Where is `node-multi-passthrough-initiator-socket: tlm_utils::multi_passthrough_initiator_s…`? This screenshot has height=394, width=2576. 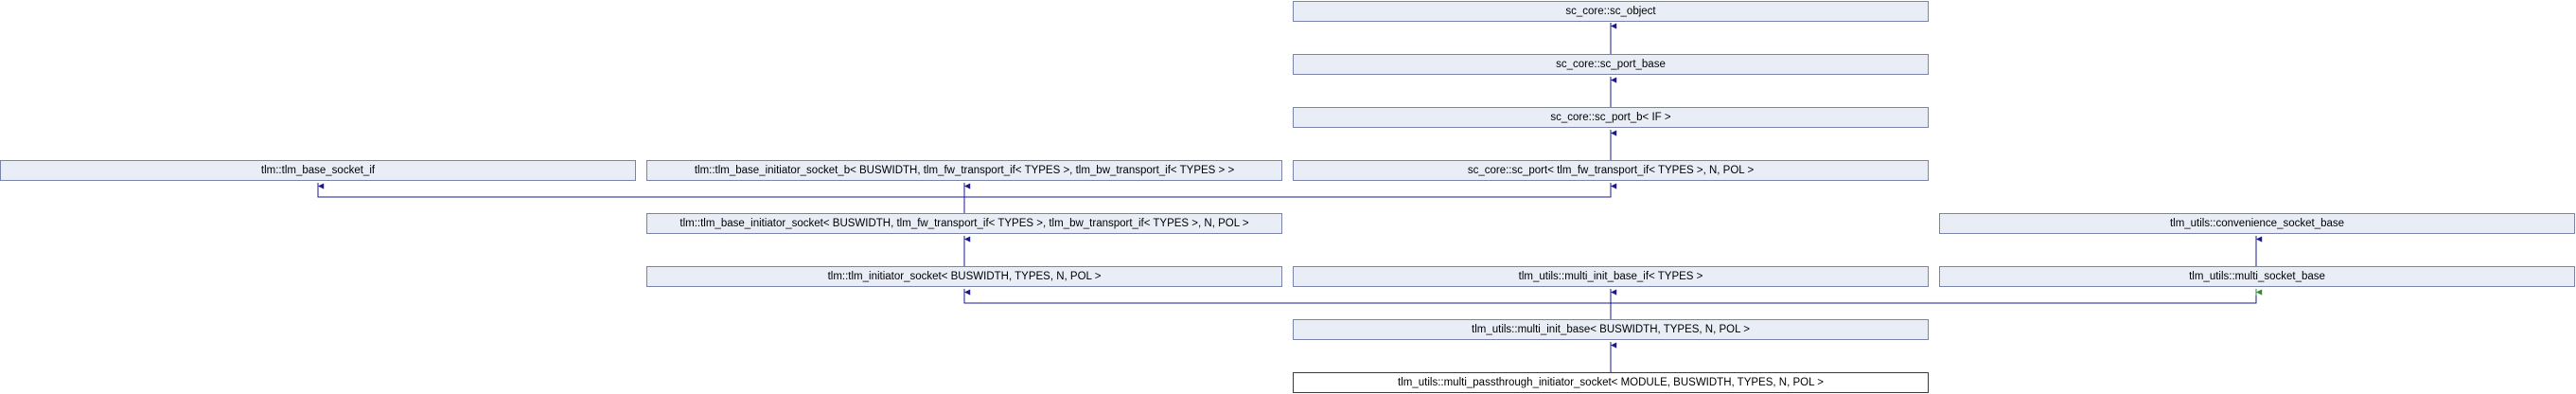
node-multi-passthrough-initiator-socket: tlm_utils::multi_passthrough_initiator_s… is located at coordinates (1611, 382).